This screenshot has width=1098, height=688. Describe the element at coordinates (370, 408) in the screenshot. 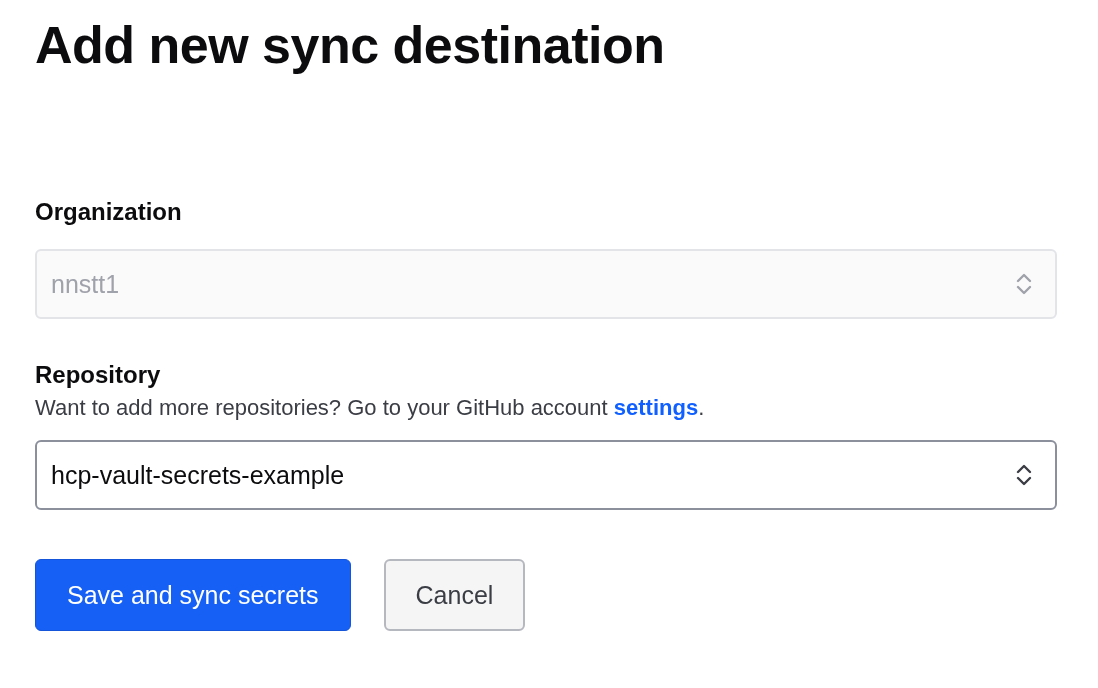

I see `help-text: Want to add more repositories? Go to your GitHub account settings.` at that location.